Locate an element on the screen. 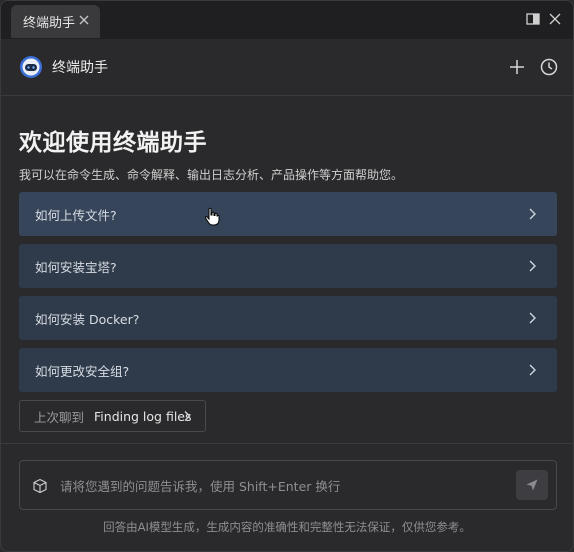  header: 终端助手 is located at coordinates (287, 67).